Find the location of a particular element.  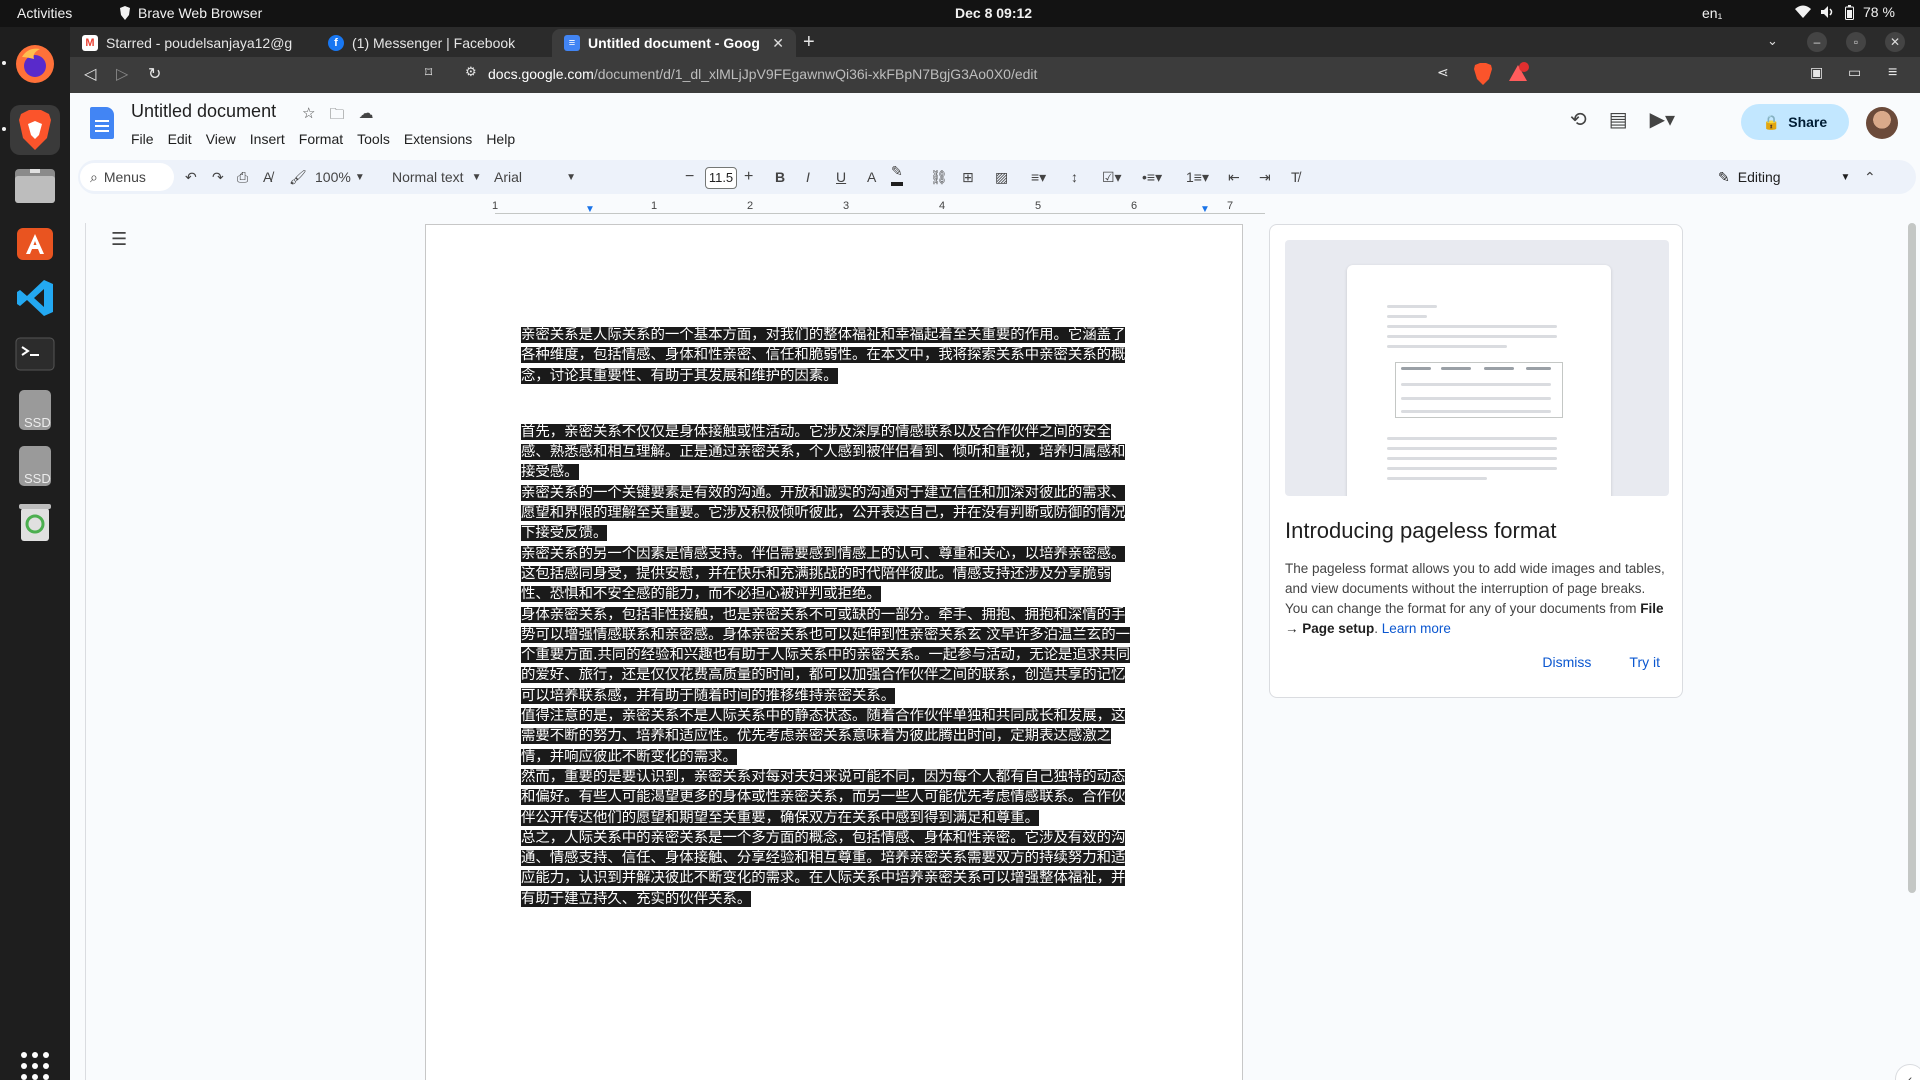

right-indent-marker: ▼ is located at coordinates (1205, 209).